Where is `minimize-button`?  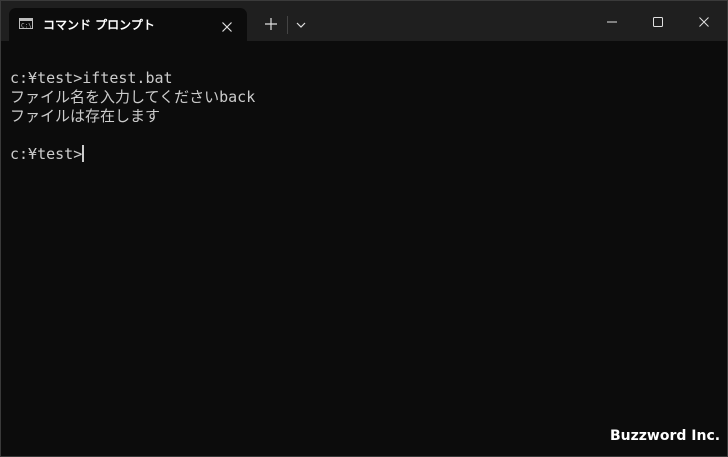
minimize-button is located at coordinates (612, 21).